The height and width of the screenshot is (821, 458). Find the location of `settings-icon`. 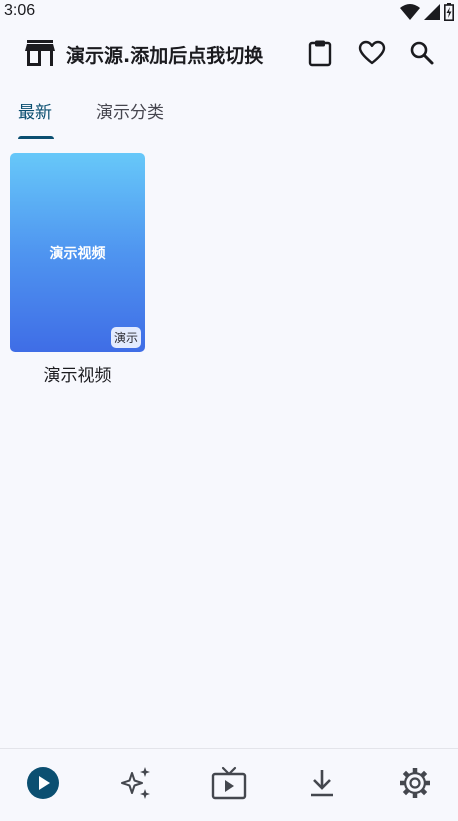

settings-icon is located at coordinates (415, 783).